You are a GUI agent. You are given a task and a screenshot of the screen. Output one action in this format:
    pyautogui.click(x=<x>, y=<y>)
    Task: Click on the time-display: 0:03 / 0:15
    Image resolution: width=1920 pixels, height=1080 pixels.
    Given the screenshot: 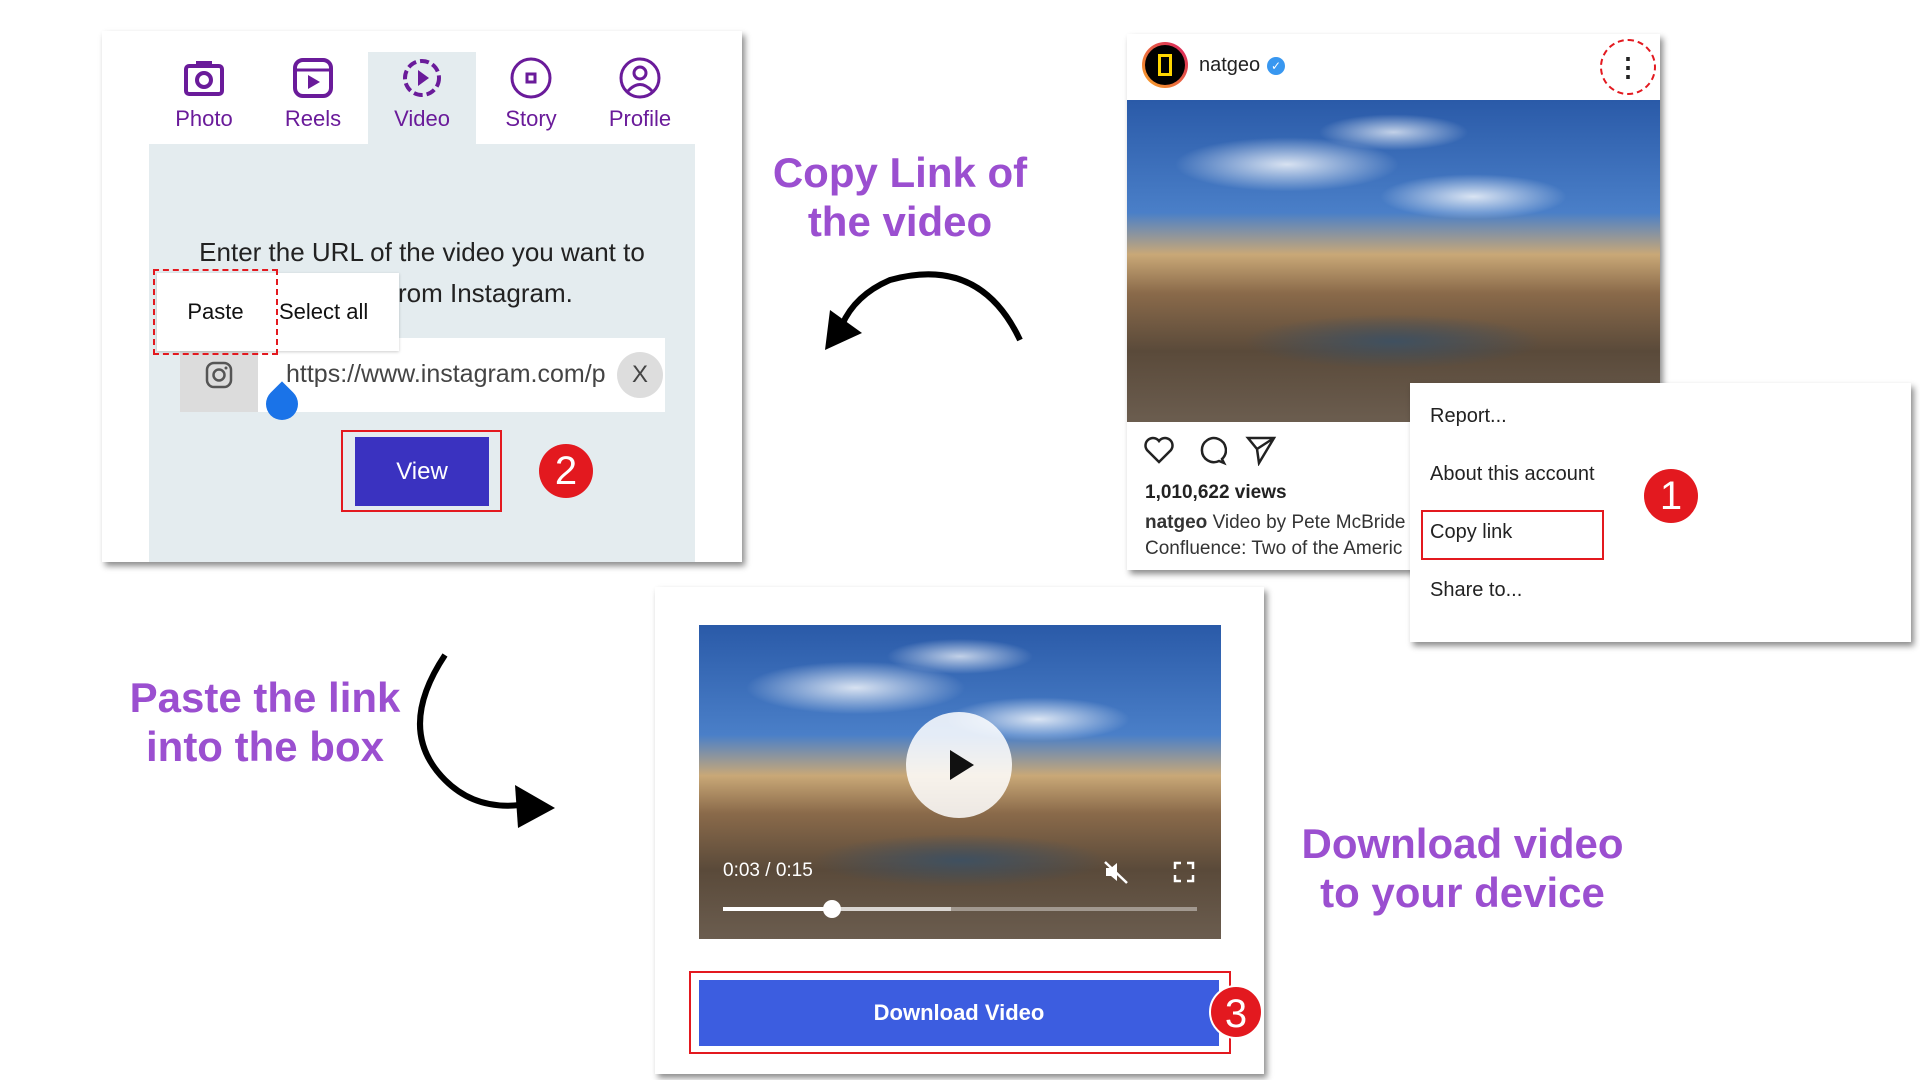 What is the action you would take?
    pyautogui.click(x=768, y=870)
    